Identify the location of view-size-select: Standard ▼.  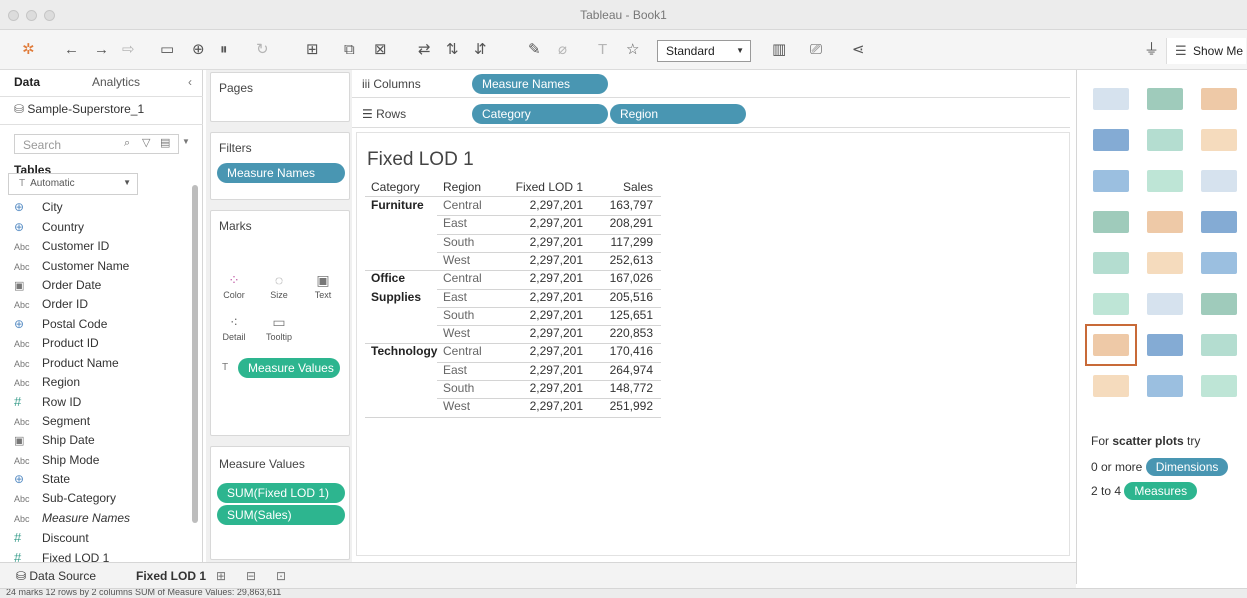
(704, 51).